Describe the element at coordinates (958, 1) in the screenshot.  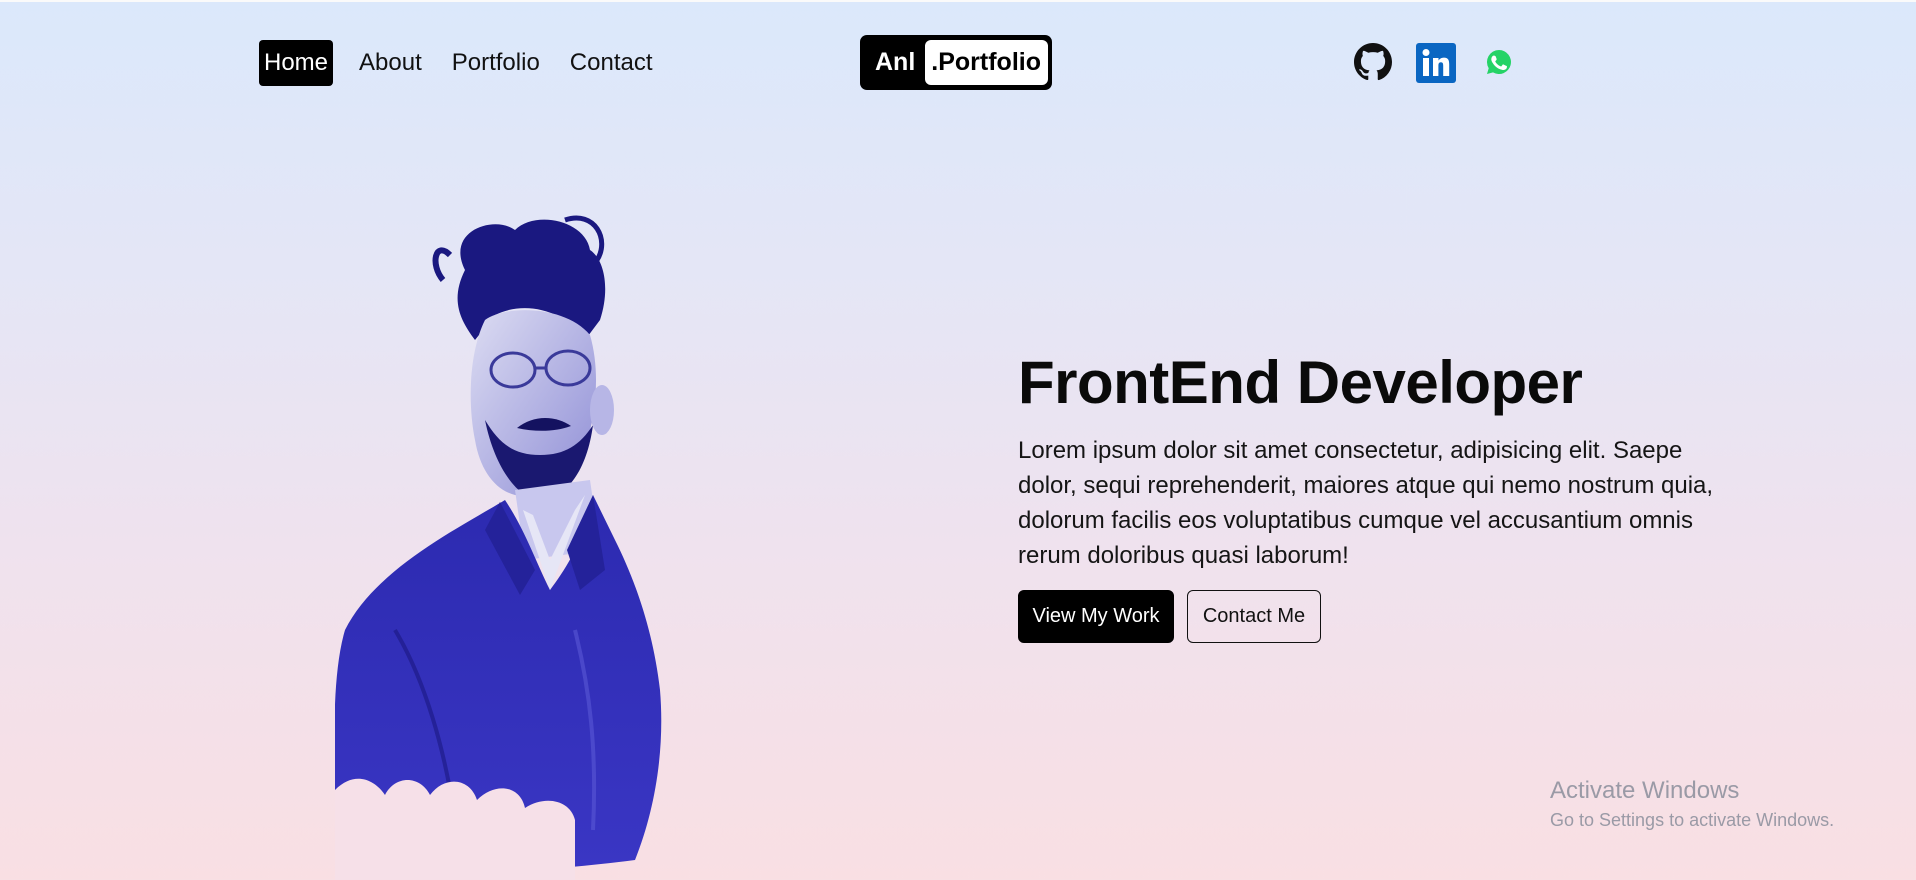
I see `top-border` at that location.